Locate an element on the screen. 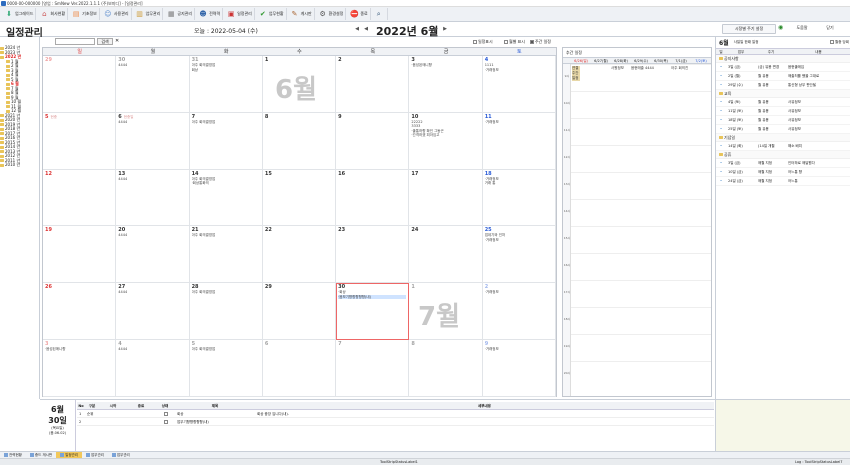 The width and height of the screenshot is (850, 465). day-cell: 30 ·회상 ·음보기향향향향향(내) is located at coordinates (373, 312).